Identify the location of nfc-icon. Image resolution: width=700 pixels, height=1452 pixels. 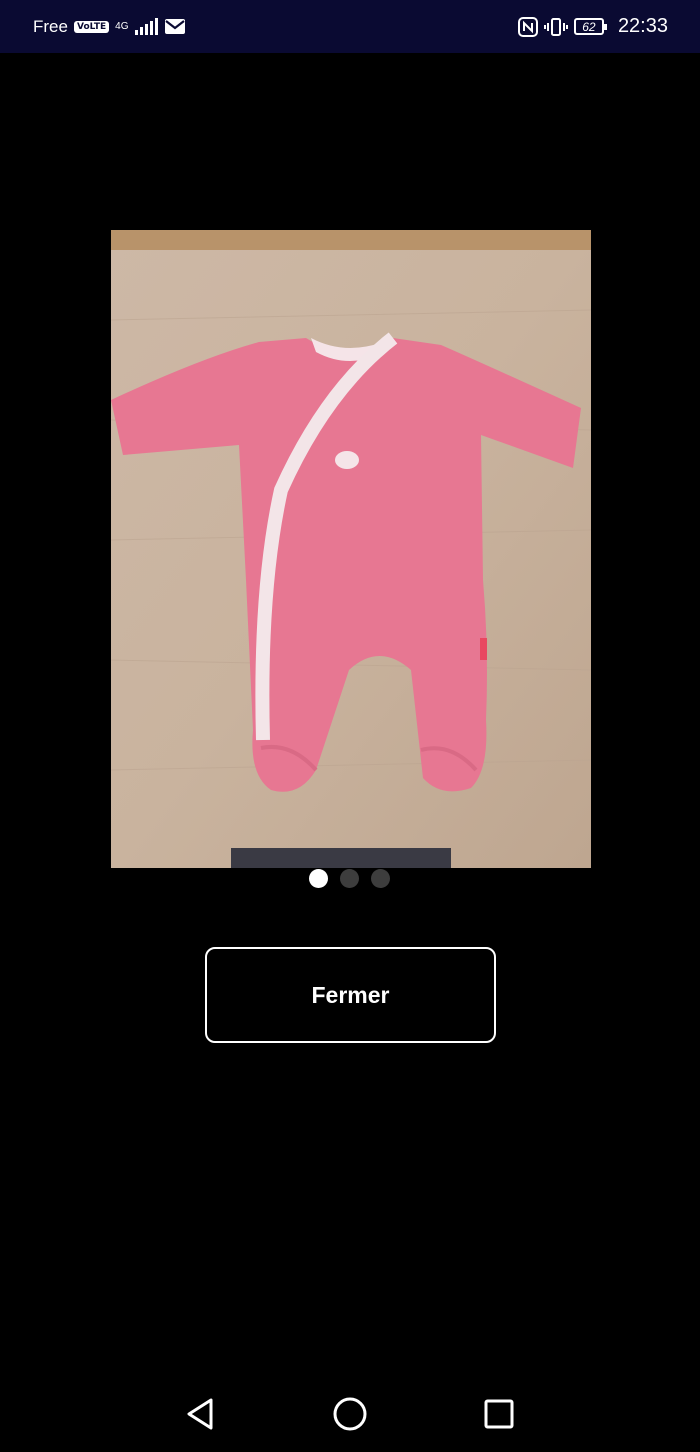
(527, 26).